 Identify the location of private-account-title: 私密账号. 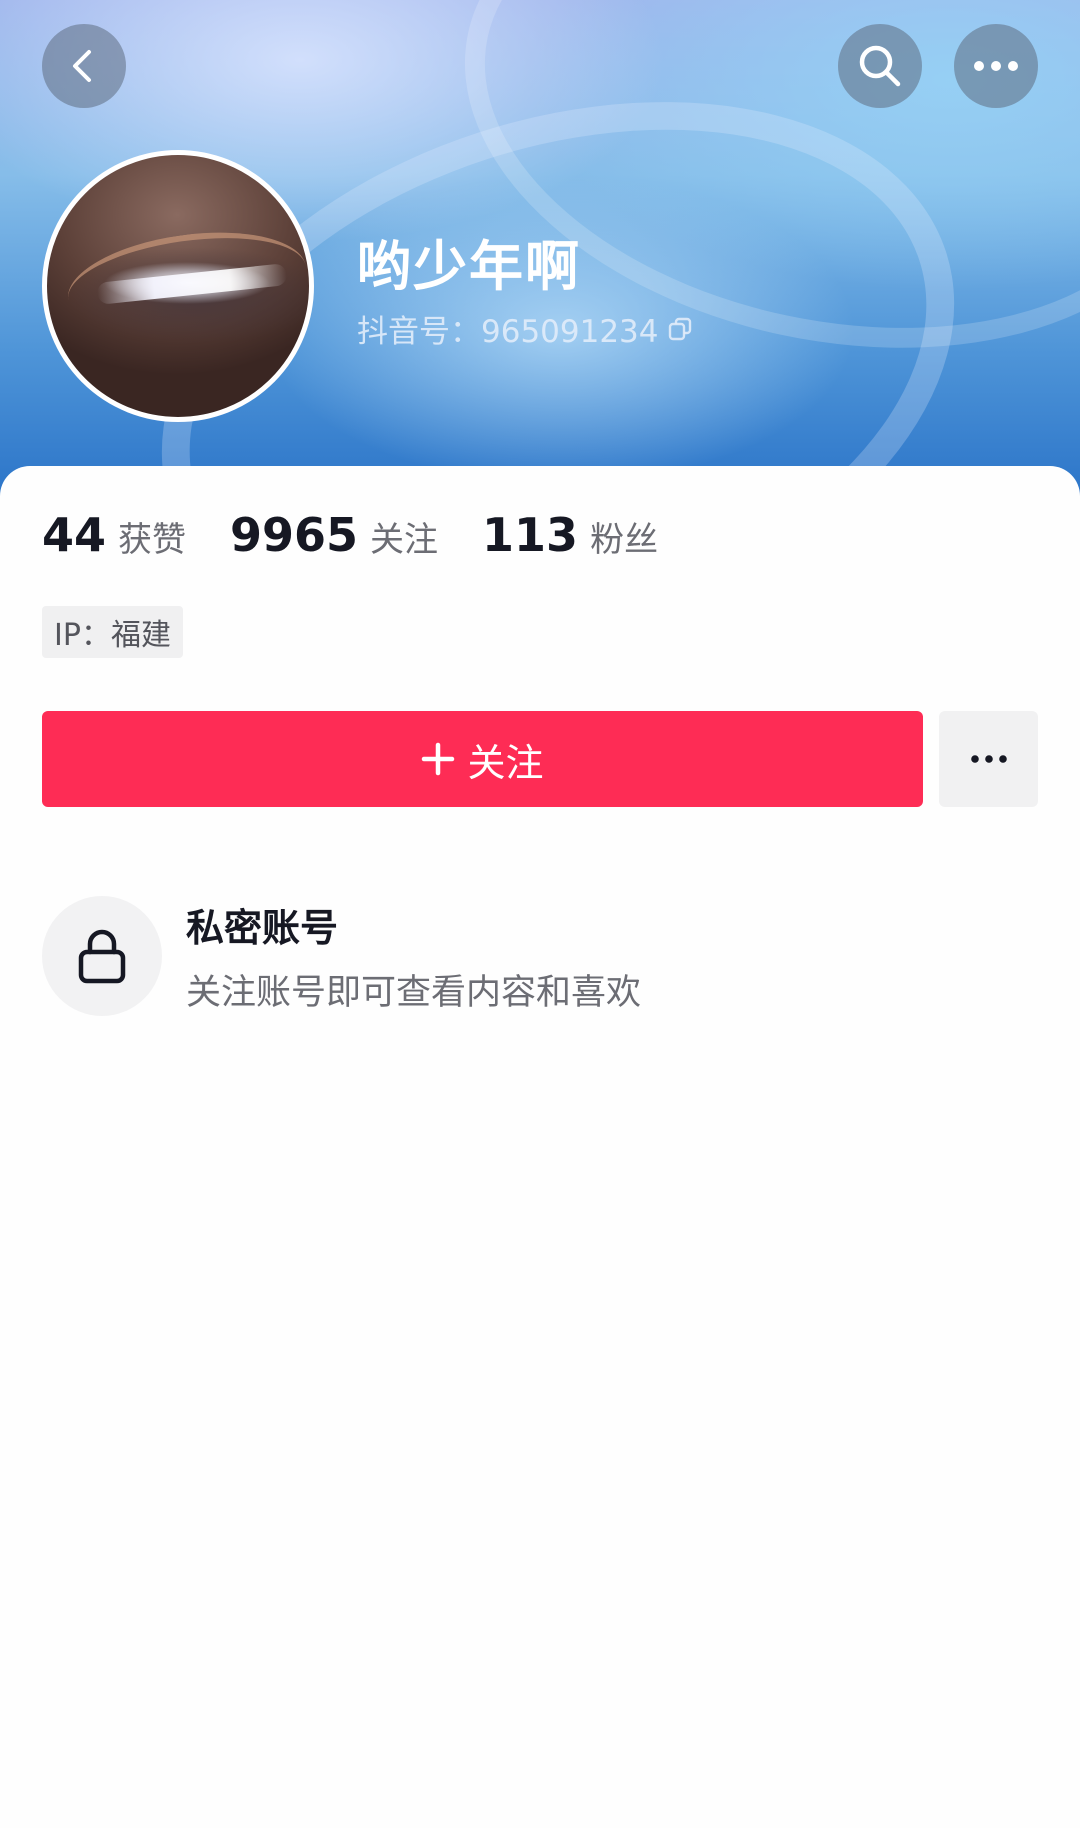
(262, 928).